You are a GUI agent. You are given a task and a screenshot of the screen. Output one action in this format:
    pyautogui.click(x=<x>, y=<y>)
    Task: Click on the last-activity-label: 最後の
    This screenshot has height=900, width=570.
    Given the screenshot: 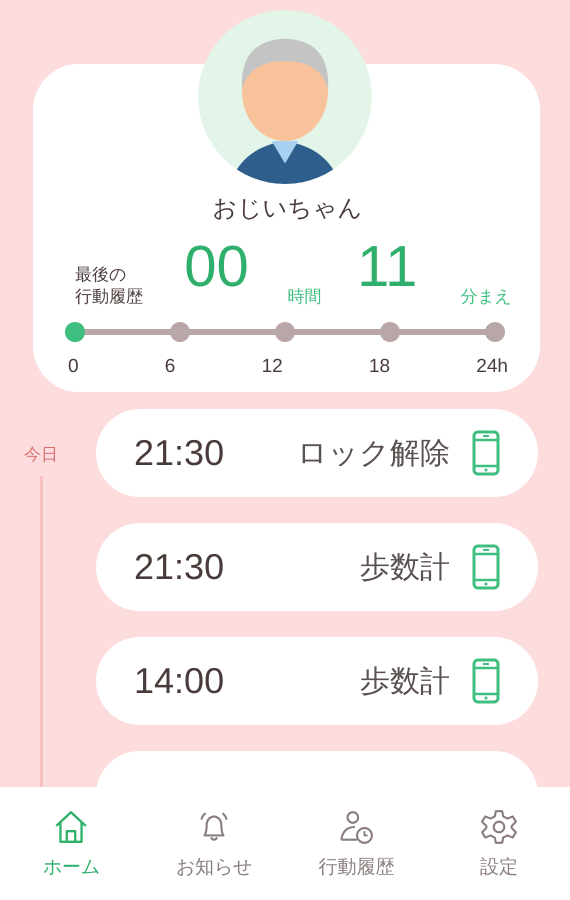 What is the action you would take?
    pyautogui.click(x=101, y=275)
    